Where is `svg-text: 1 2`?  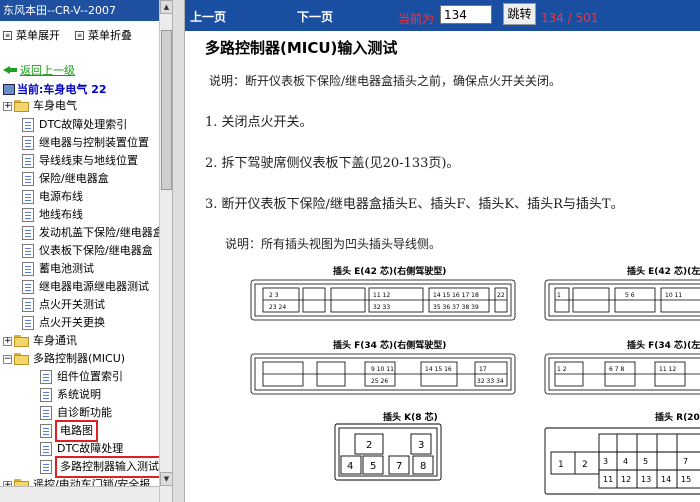 svg-text: 1 2 is located at coordinates (562, 369).